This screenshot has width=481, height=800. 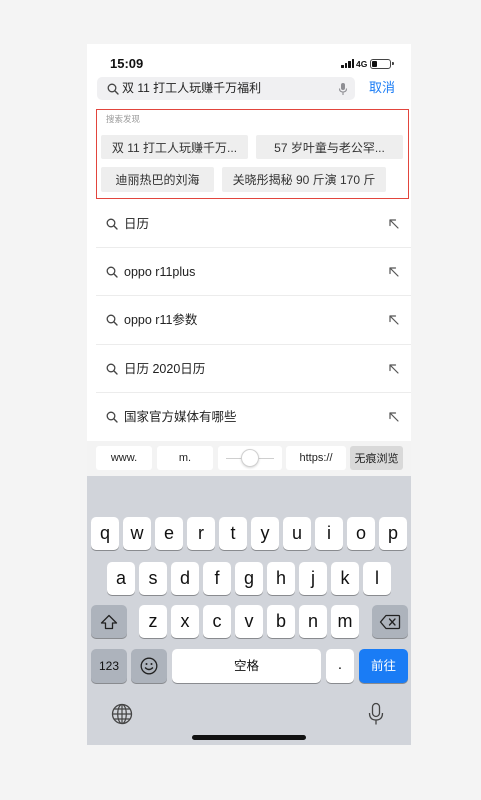 What do you see at coordinates (249, 59) in the screenshot?
I see `status-bar: 15:09 4G` at bounding box center [249, 59].